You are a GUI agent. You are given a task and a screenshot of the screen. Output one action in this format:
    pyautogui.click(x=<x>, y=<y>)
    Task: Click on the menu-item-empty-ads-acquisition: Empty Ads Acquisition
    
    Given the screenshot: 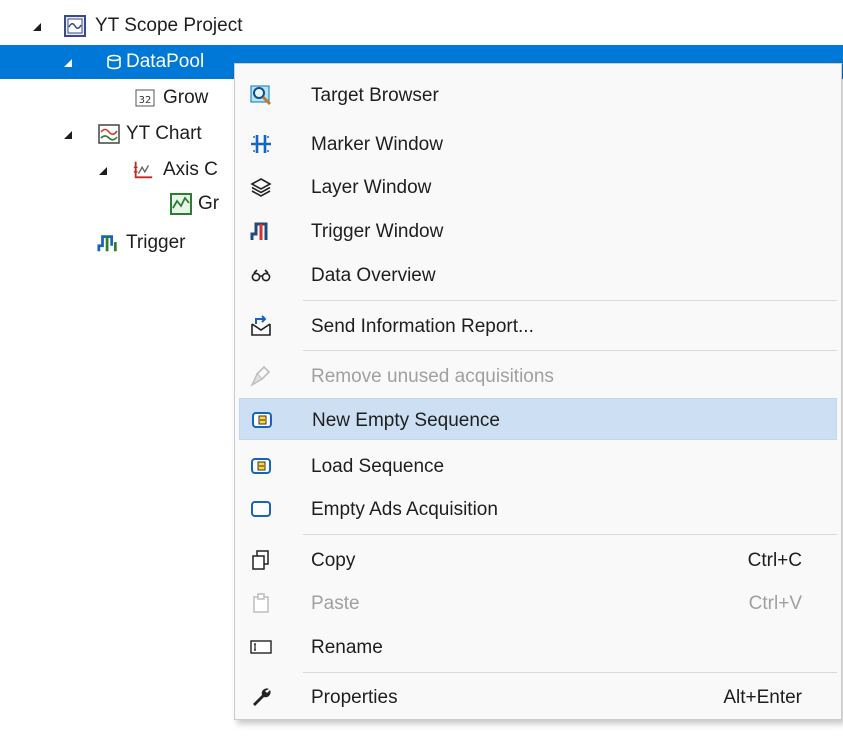 What is the action you would take?
    pyautogui.click(x=538, y=509)
    